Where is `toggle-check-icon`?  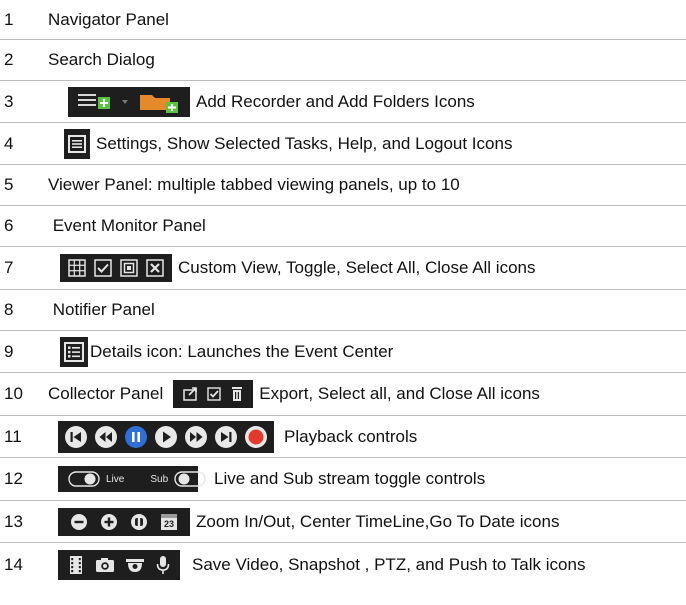 toggle-check-icon is located at coordinates (103, 268).